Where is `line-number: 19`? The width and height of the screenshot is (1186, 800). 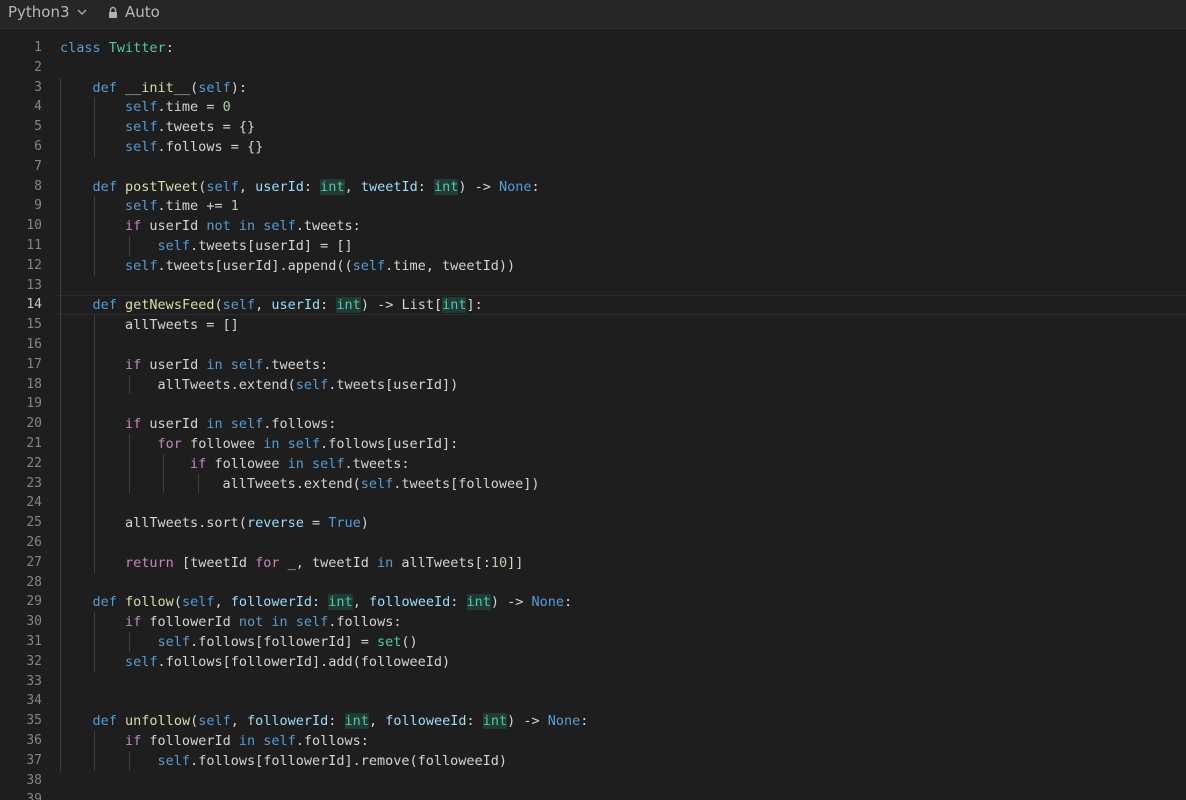
line-number: 19 is located at coordinates (34, 404).